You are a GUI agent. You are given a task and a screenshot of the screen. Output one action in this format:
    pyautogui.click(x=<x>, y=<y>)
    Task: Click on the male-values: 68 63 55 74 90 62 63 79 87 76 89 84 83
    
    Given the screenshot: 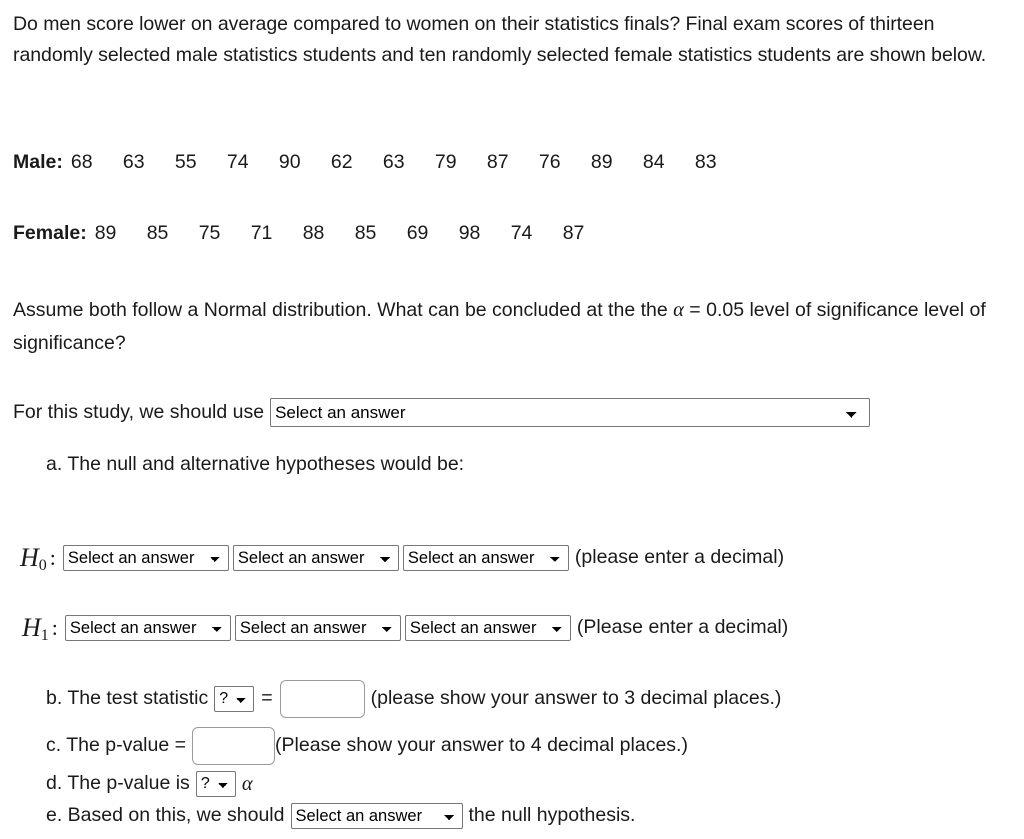 What is the action you would take?
    pyautogui.click(x=394, y=162)
    